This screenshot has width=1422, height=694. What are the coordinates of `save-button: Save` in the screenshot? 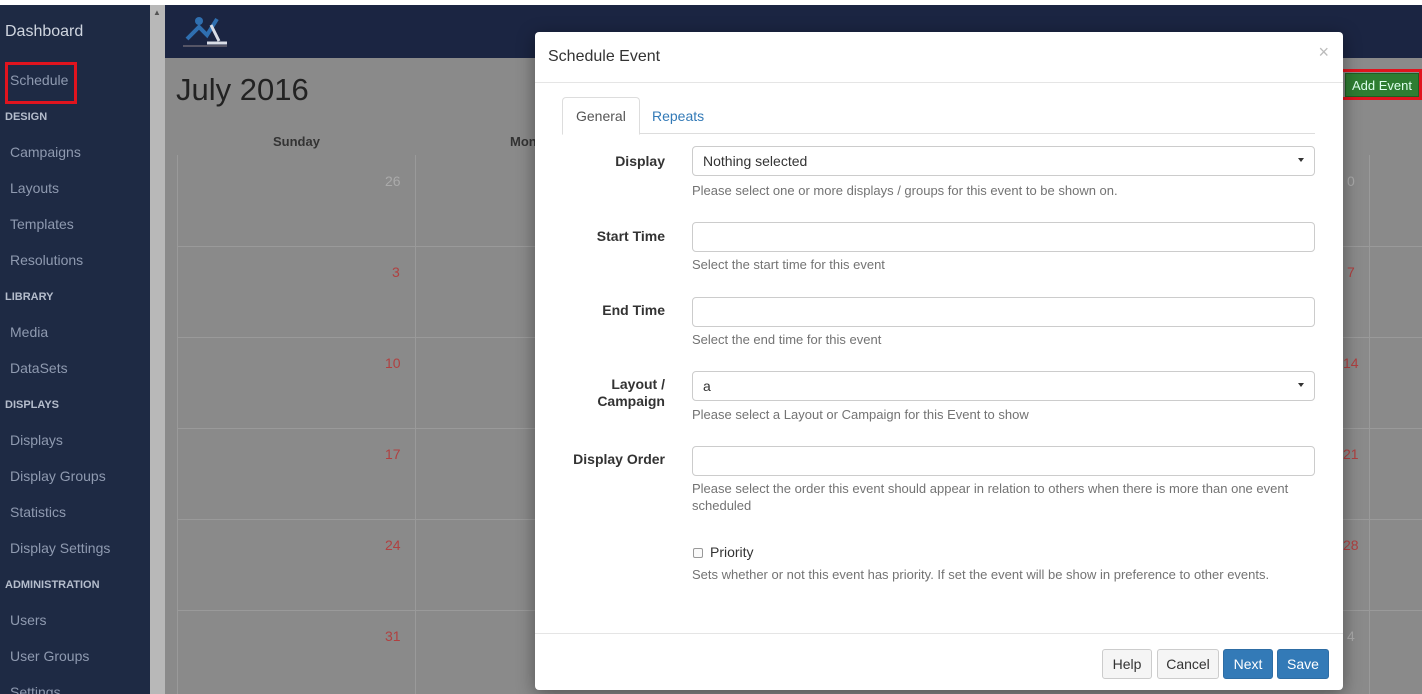 It's located at (1303, 664).